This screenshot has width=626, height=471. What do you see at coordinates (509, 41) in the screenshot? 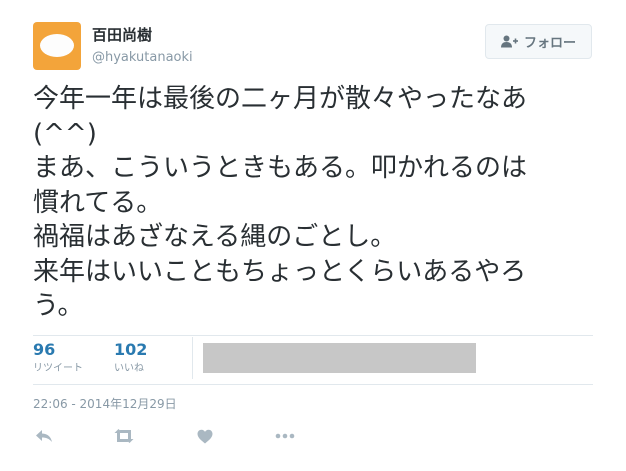
I see `add-user-icon` at bounding box center [509, 41].